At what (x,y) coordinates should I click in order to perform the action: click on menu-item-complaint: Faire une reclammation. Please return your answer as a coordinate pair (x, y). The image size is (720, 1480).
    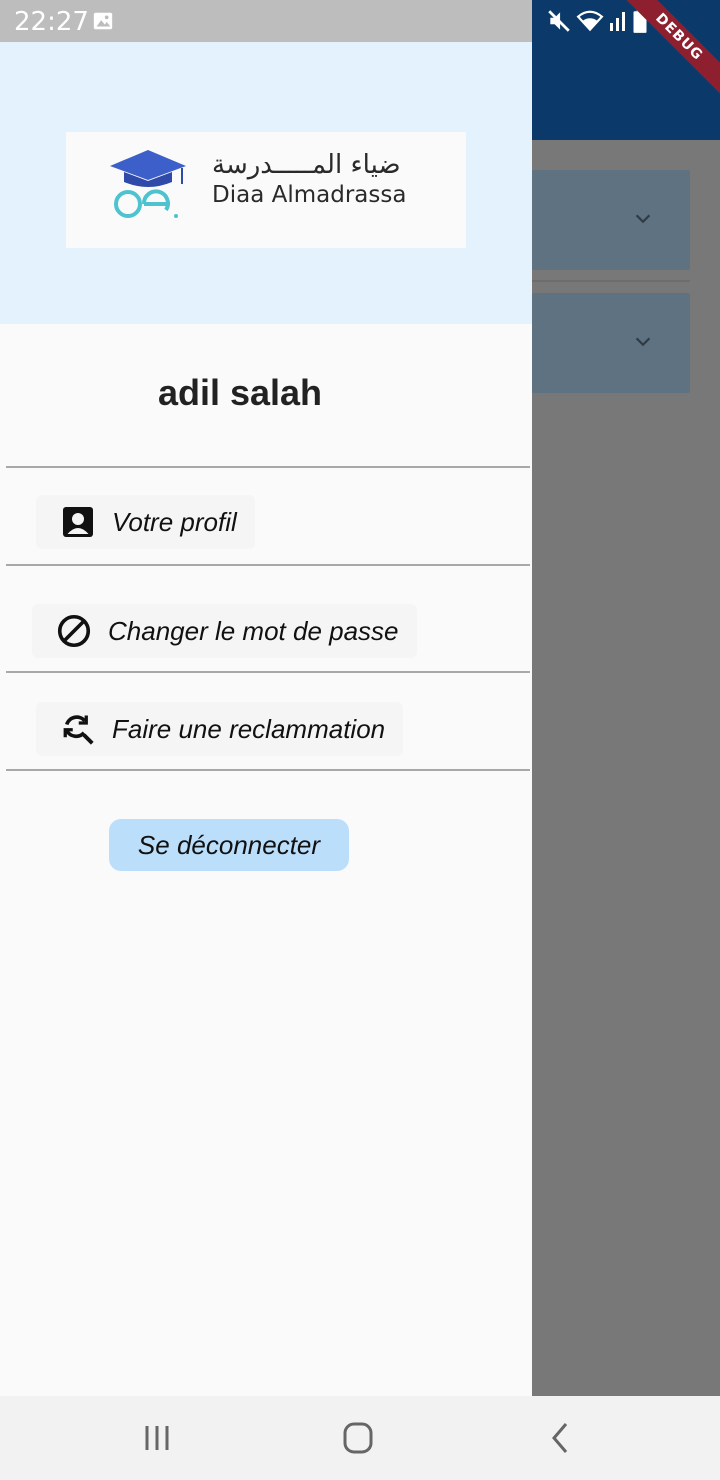
    Looking at the image, I should click on (220, 729).